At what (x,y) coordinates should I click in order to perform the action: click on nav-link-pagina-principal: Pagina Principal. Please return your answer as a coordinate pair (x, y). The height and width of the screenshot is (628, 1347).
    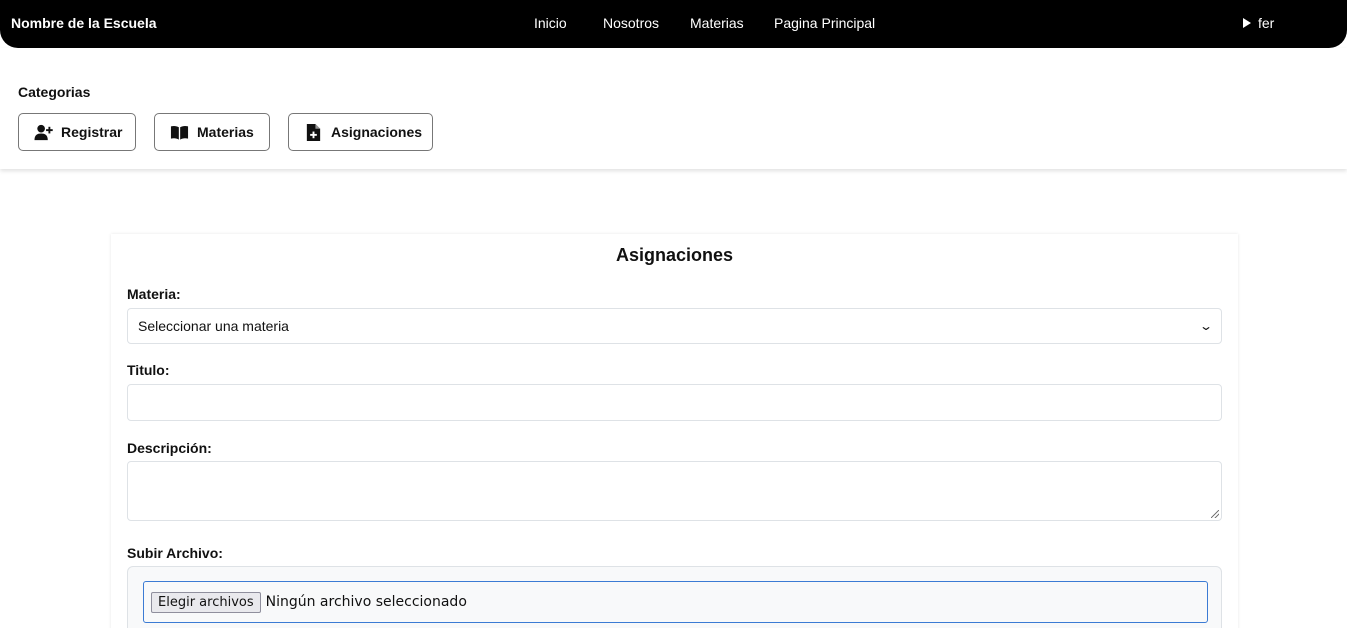
    Looking at the image, I should click on (824, 23).